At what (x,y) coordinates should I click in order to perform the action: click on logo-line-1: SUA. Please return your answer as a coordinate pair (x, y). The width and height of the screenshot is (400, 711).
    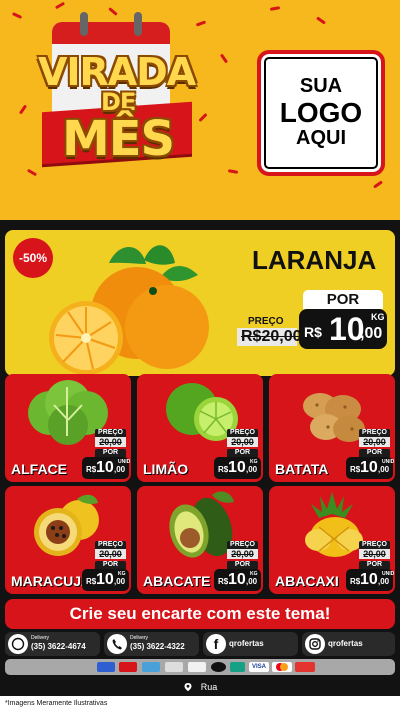
    Looking at the image, I should click on (321, 86).